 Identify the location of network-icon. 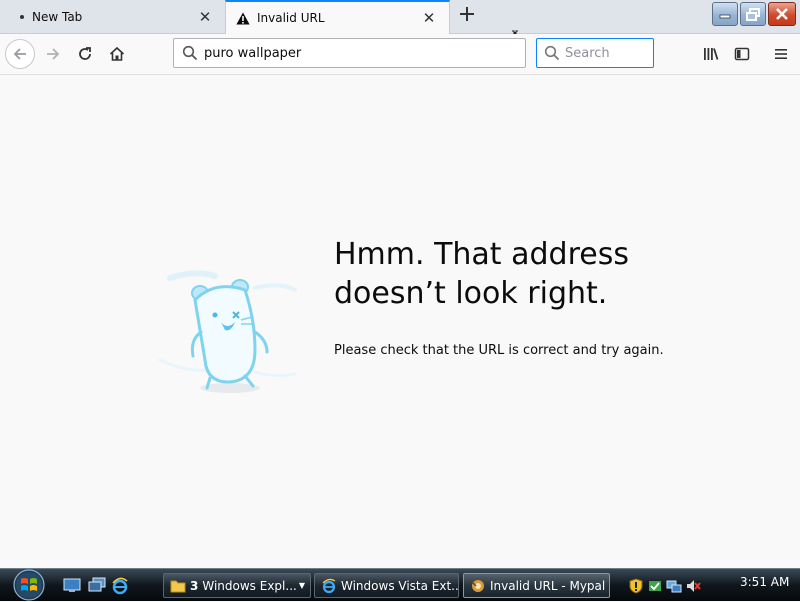
(674, 586).